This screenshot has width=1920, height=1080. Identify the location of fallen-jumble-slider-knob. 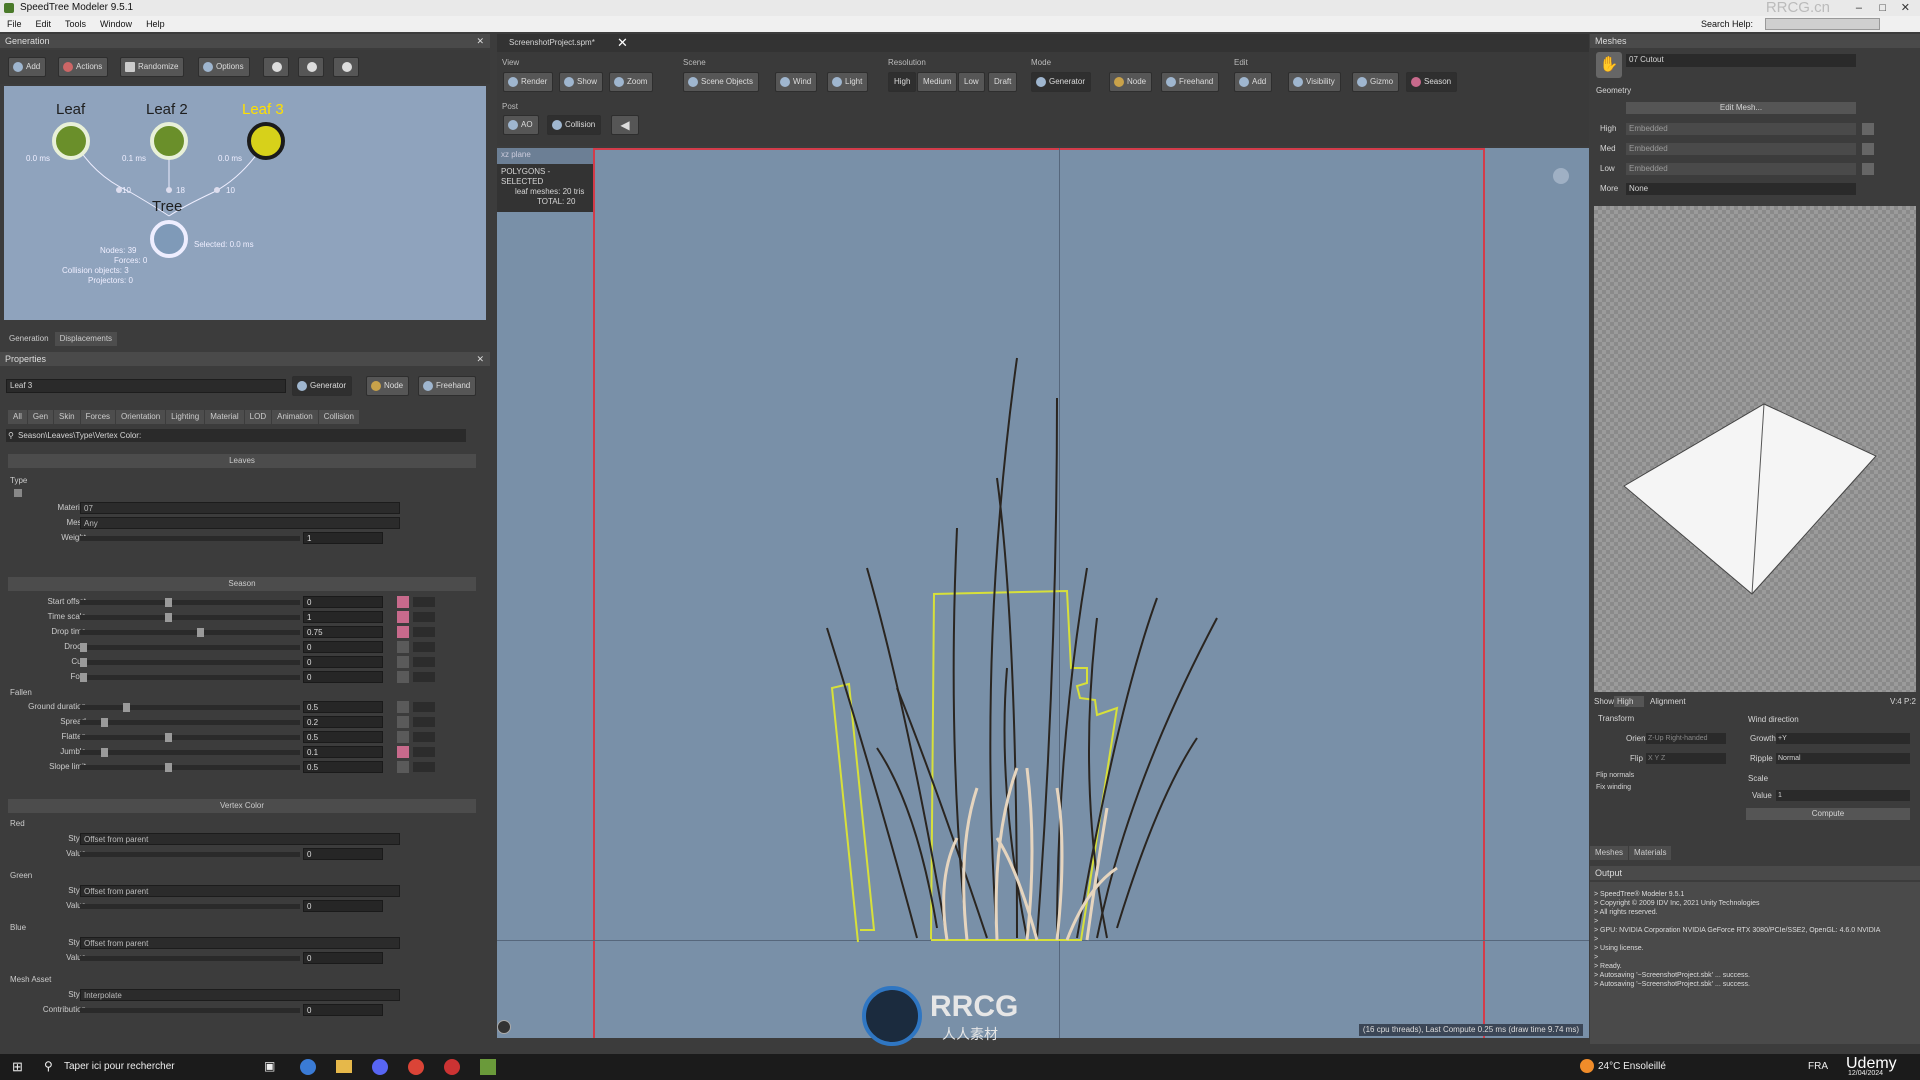
(105, 752).